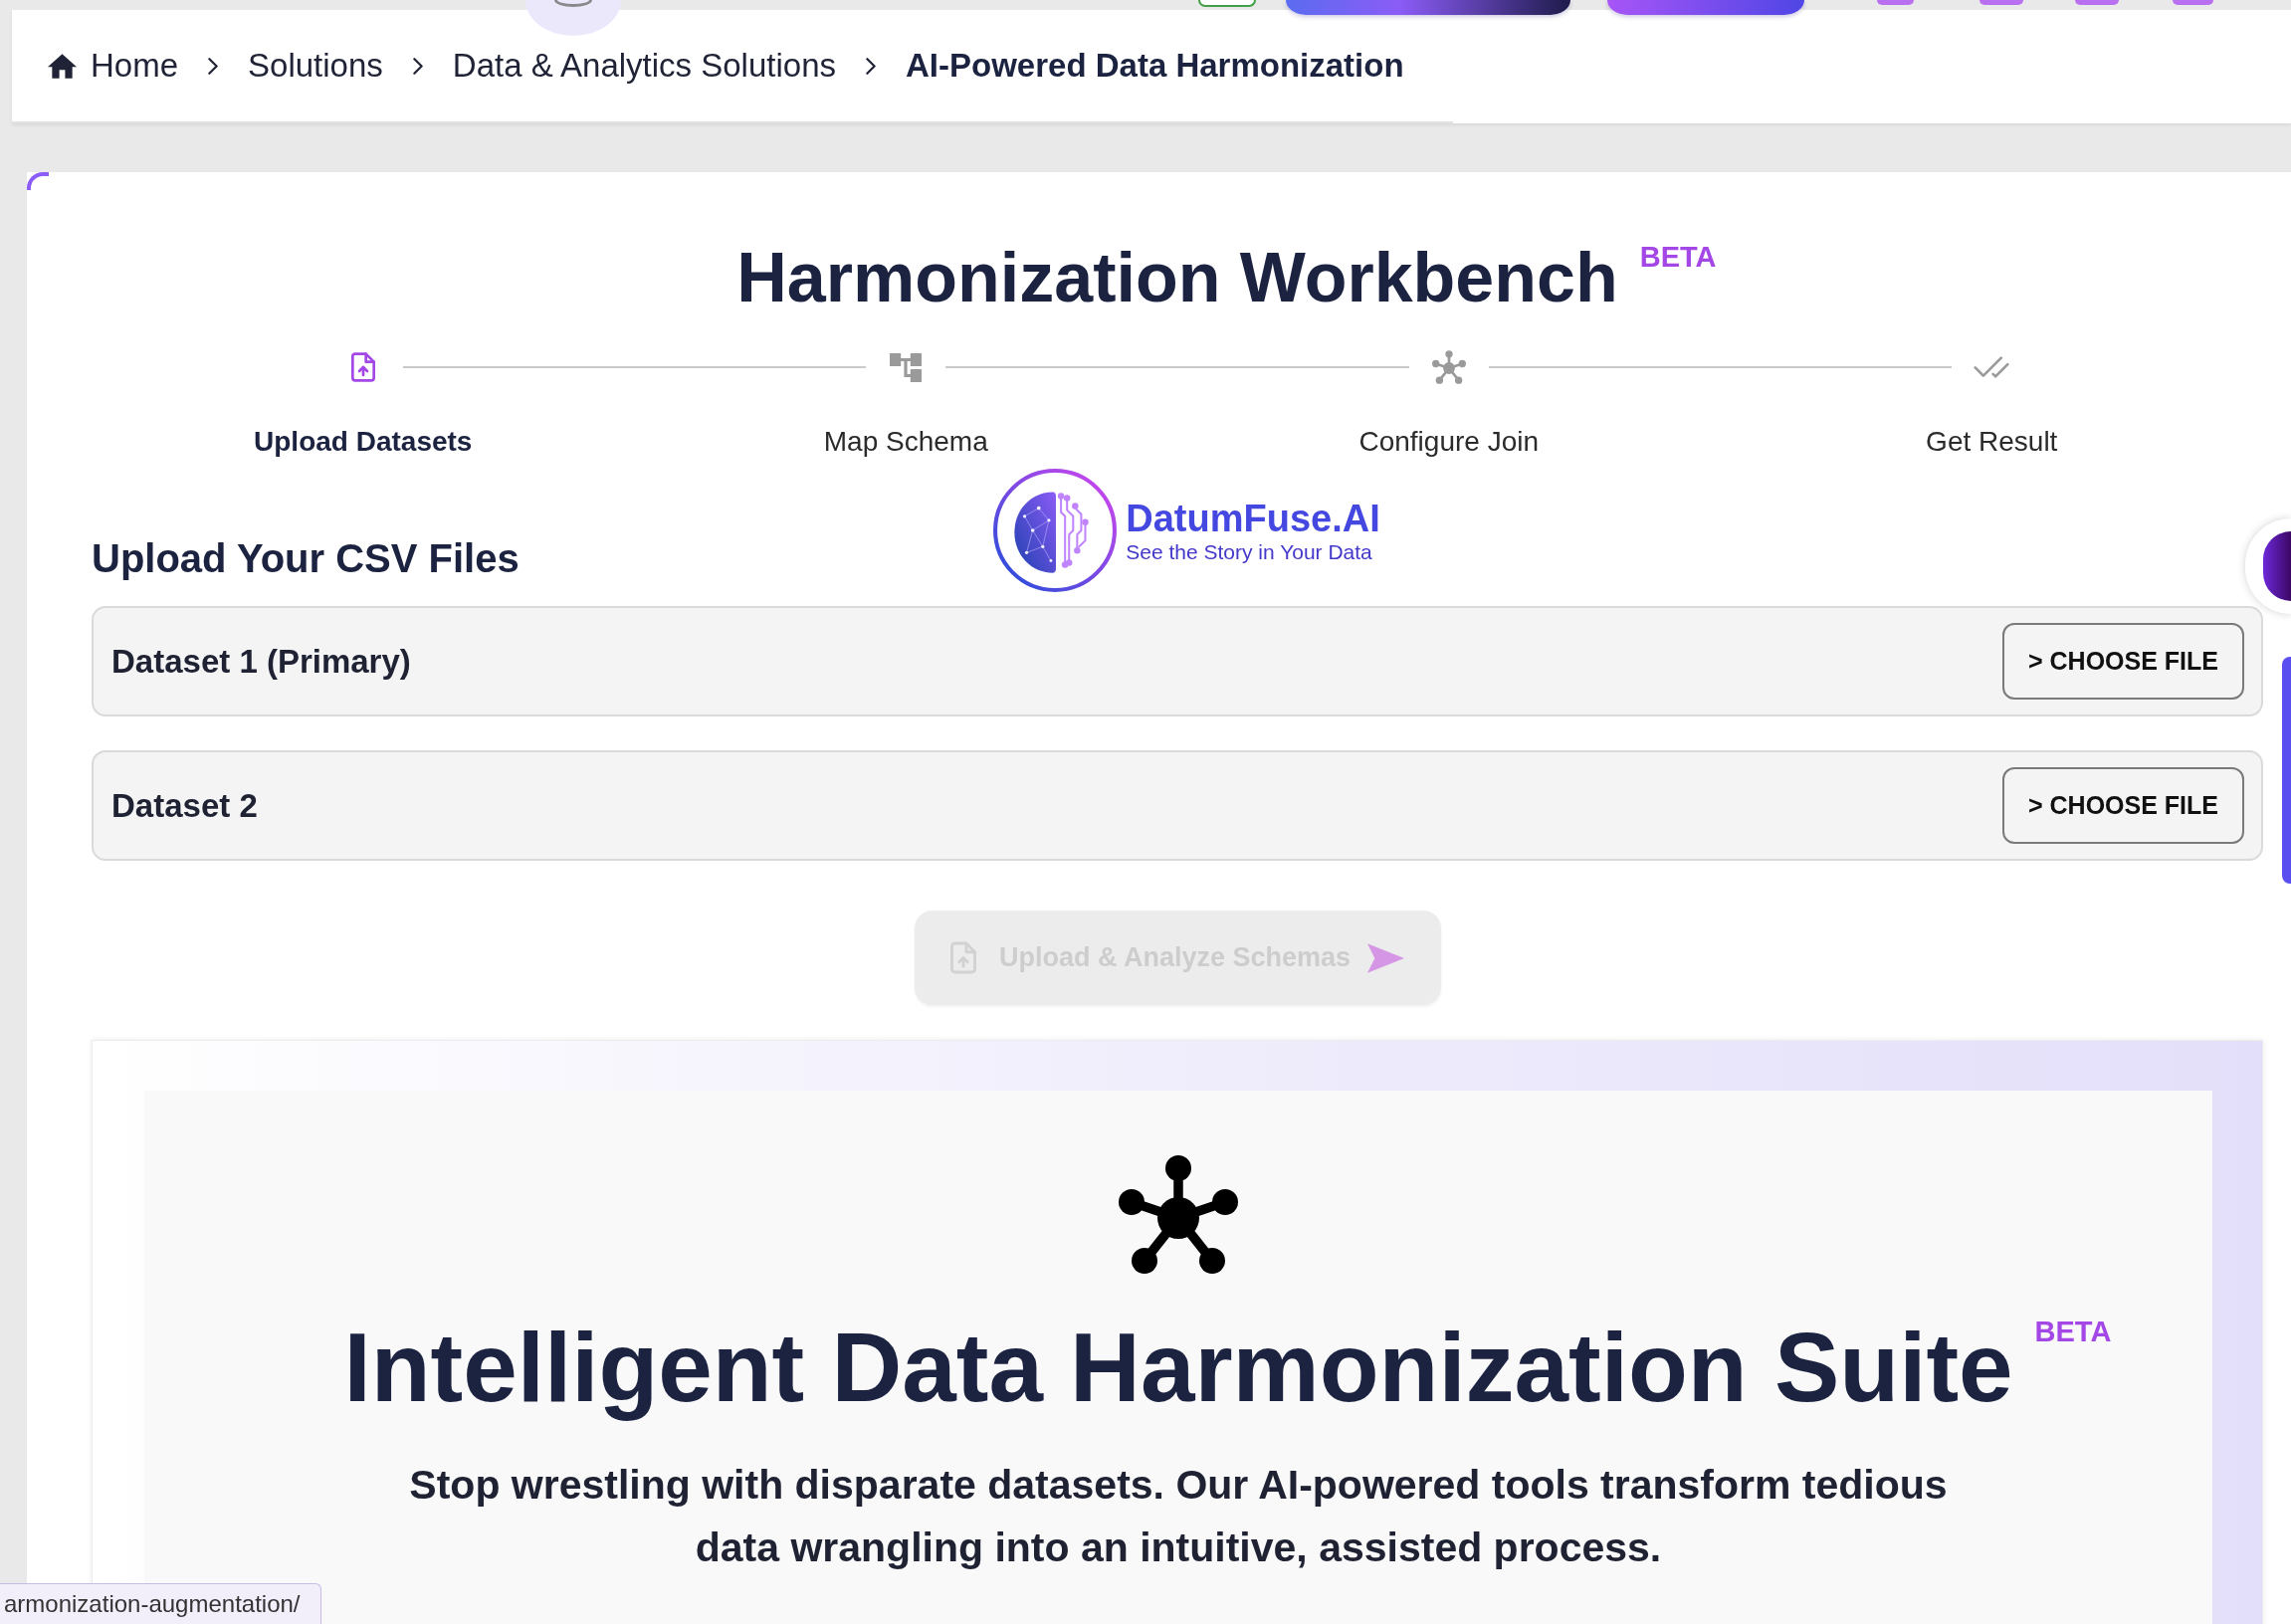 The height and width of the screenshot is (1624, 2291). Describe the element at coordinates (160, 1603) in the screenshot. I see `status-url: armonization-augmentation/` at that location.